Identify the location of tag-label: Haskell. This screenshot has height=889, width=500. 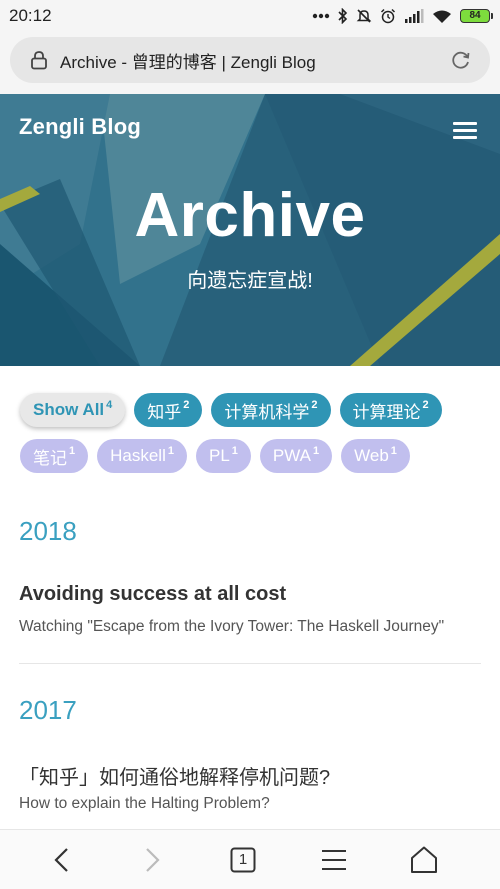
(138, 455).